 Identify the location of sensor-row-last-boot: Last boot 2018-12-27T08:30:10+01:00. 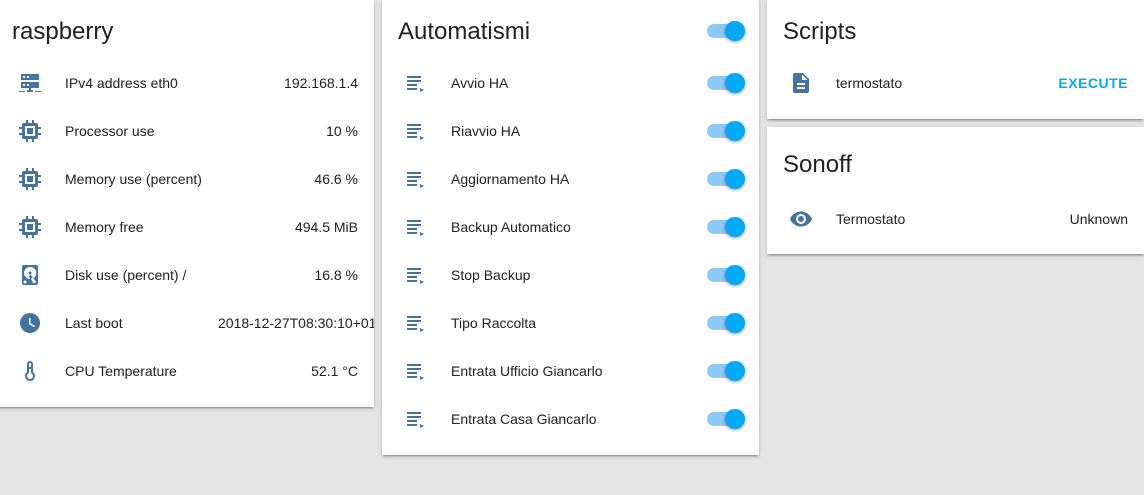
(187, 323).